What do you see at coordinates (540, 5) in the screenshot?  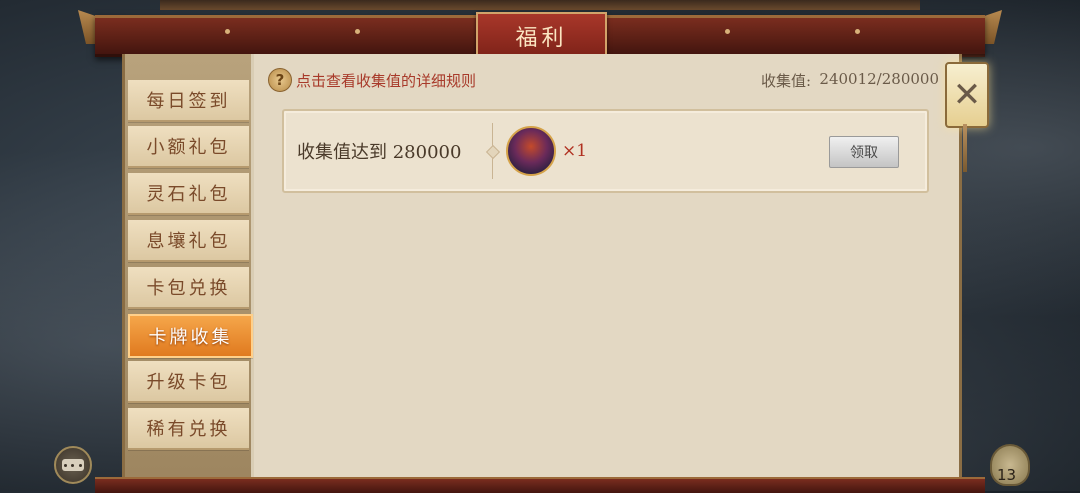 I see `roof-beam` at bounding box center [540, 5].